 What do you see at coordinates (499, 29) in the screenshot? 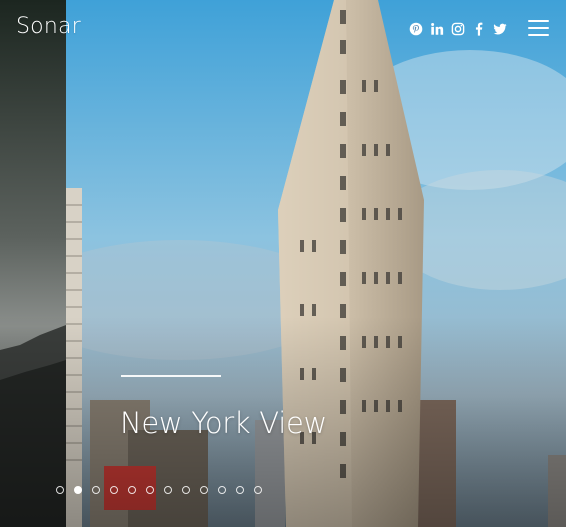
I see `twitter-icon` at bounding box center [499, 29].